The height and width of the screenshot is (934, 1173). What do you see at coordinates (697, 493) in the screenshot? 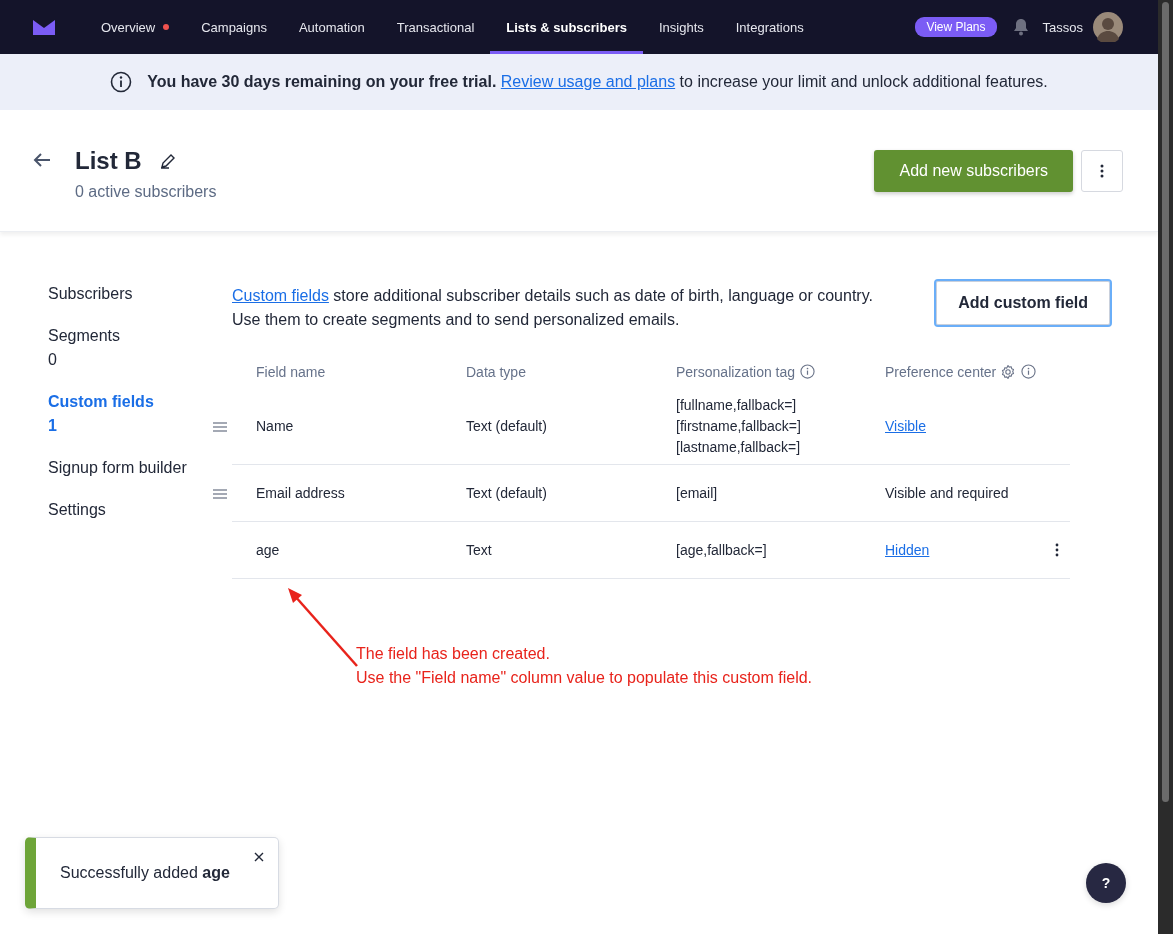
I see `table-cell-text: [email]` at bounding box center [697, 493].